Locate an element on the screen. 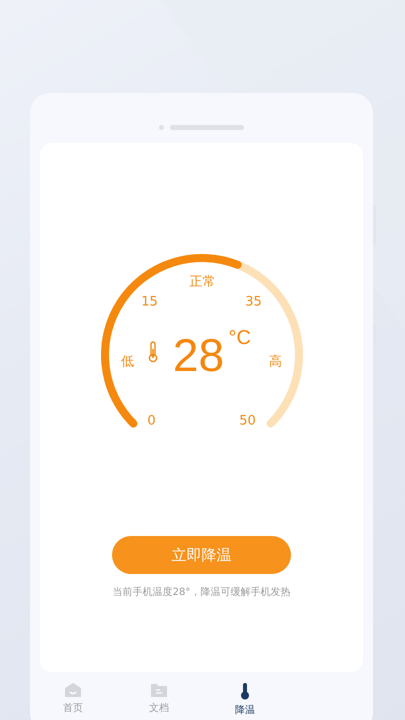 This screenshot has width=405, height=720. temperature-caption: 当前手机温度28°，降温可缓解手机发热 is located at coordinates (201, 592).